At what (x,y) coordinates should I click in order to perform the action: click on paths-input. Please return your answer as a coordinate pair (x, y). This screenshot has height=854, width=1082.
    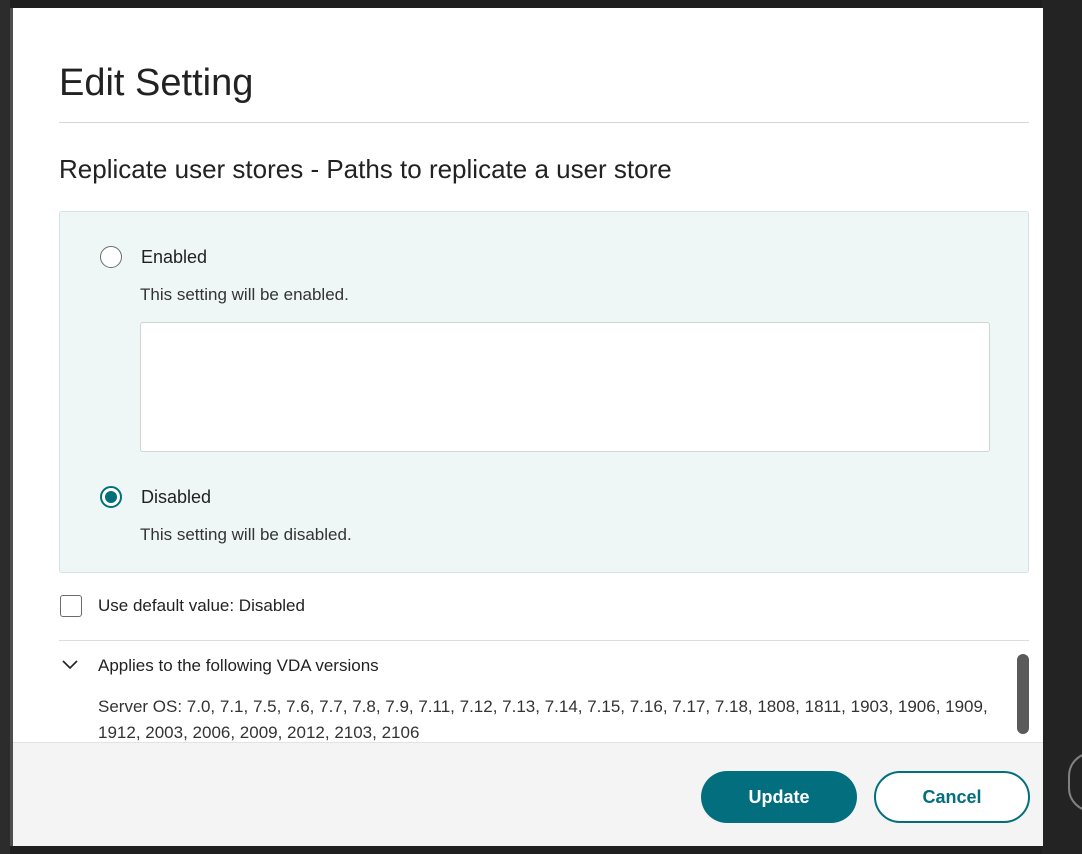
    Looking at the image, I should click on (565, 387).